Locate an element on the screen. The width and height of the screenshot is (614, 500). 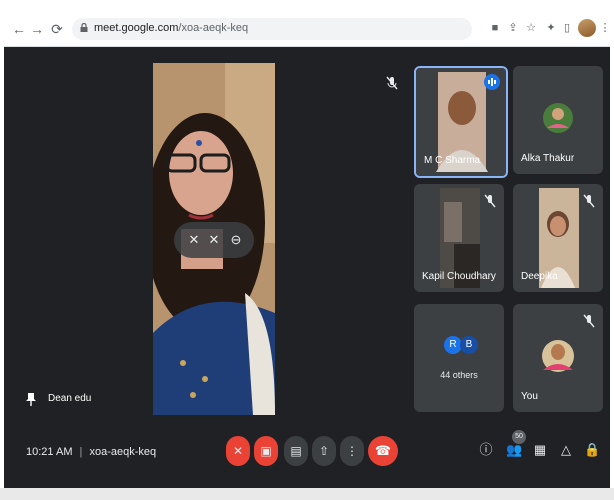
participant-name: M C Sharma is located at coordinates (452, 160).